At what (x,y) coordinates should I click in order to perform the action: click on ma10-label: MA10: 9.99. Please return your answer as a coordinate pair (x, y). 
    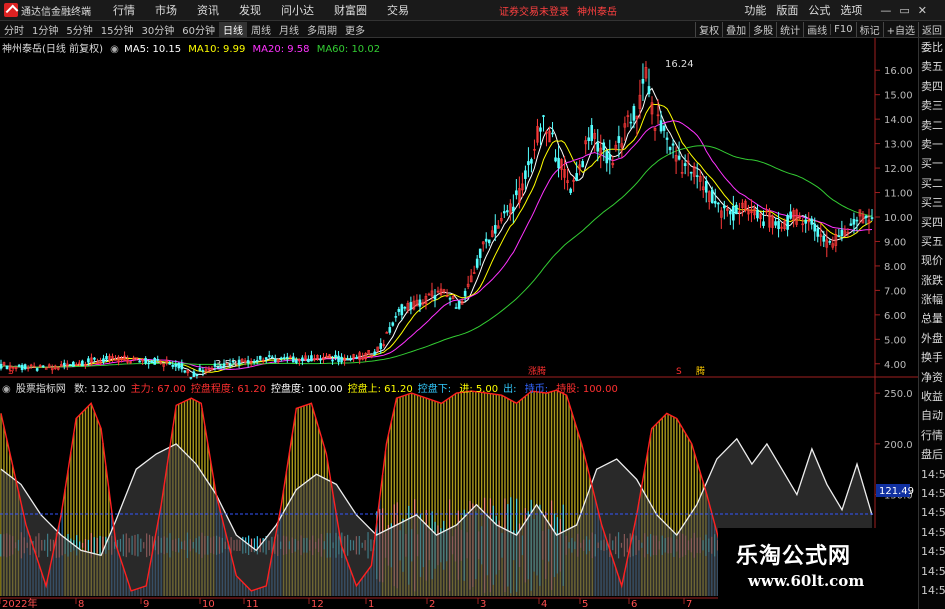
    Looking at the image, I should click on (217, 49).